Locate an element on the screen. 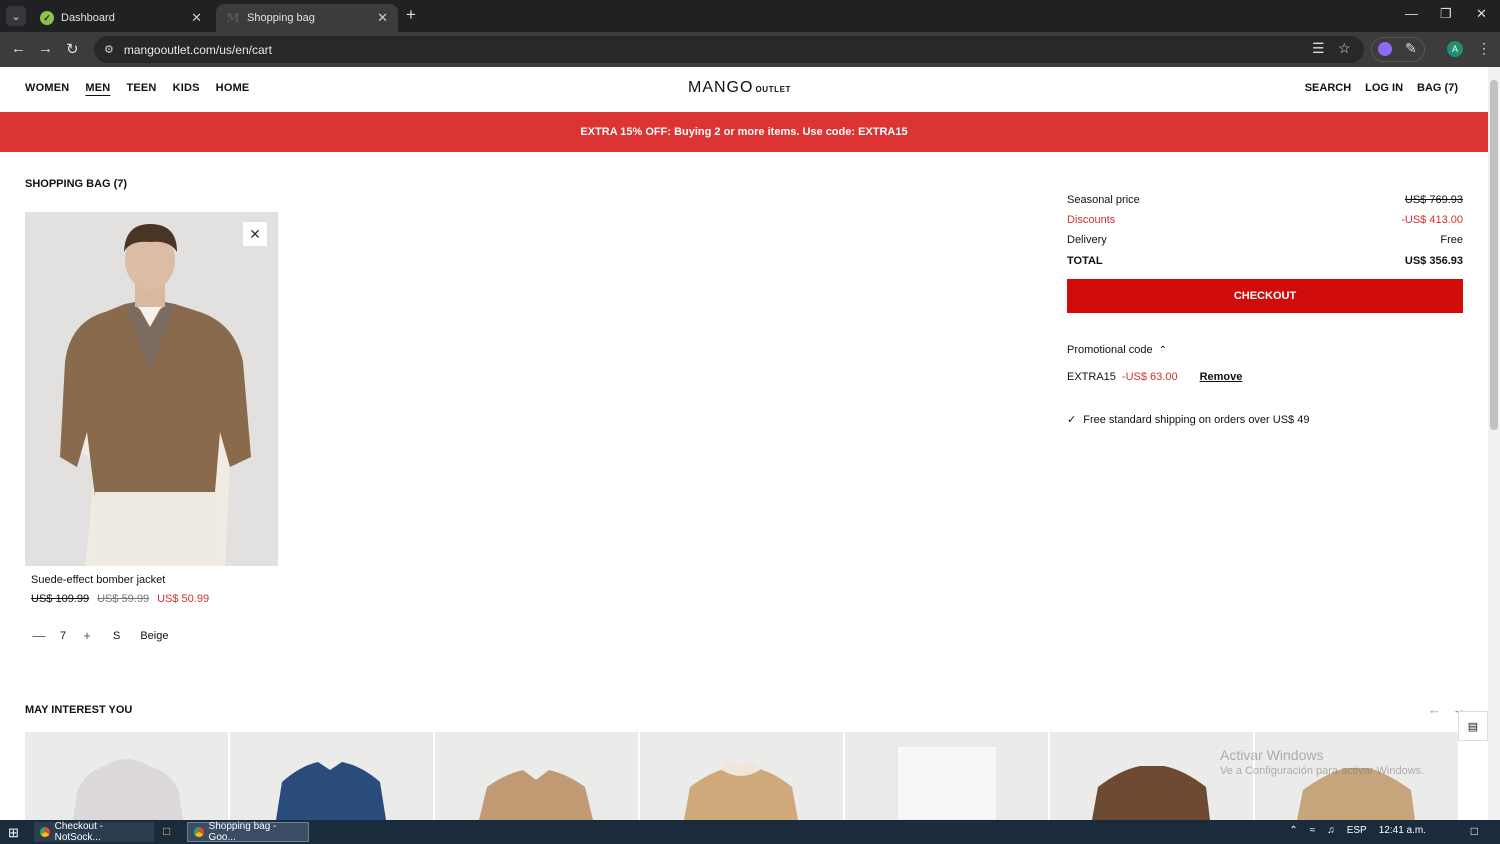 This screenshot has width=1500, height=844. color-value: Beige is located at coordinates (154, 635).